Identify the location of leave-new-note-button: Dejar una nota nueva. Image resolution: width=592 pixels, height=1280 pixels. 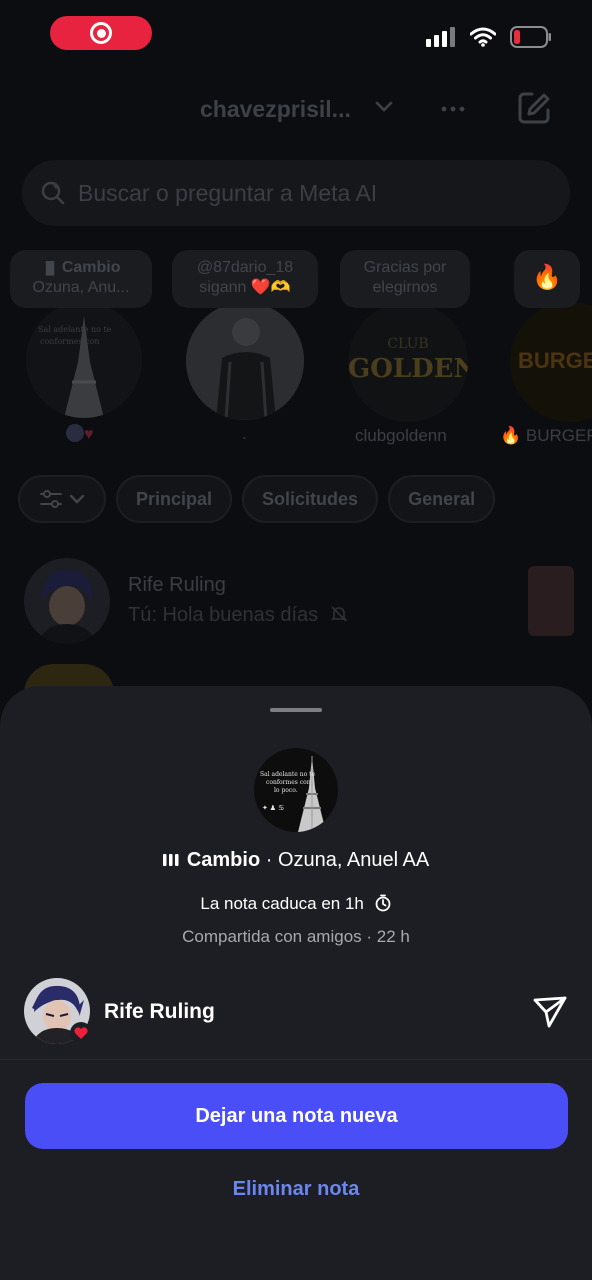
(296, 1116).